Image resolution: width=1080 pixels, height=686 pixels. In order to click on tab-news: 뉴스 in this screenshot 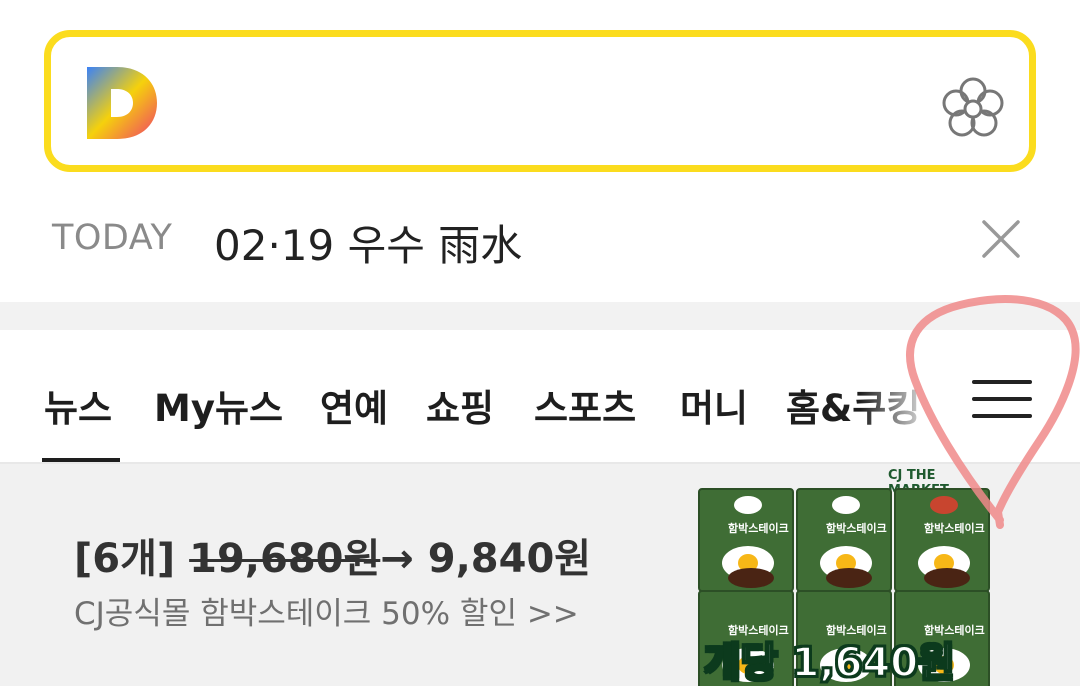, I will do `click(78, 405)`.